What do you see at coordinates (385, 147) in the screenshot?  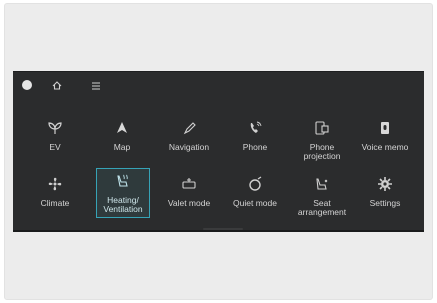 I see `tile-label: Voice memo` at bounding box center [385, 147].